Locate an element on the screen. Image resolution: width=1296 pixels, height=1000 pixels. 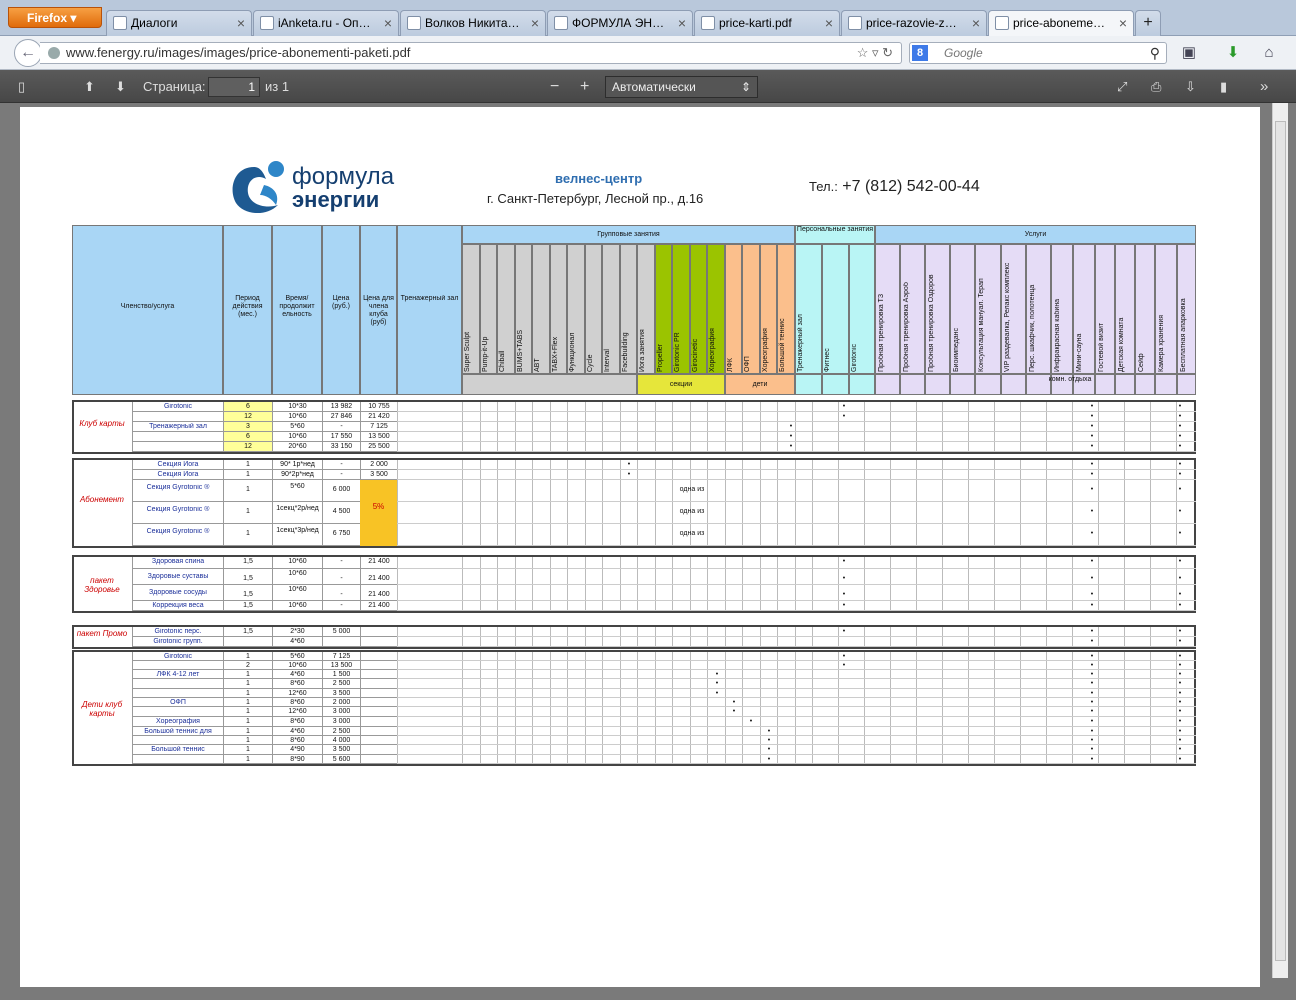
row-time: 10*60 is located at coordinates (297, 577).